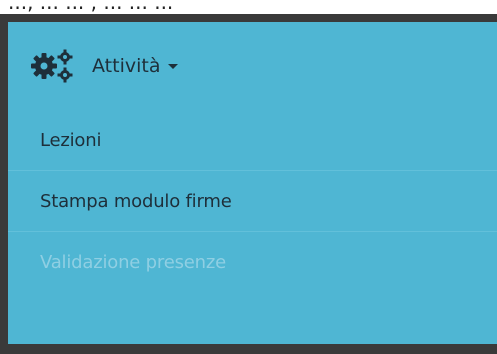 The height and width of the screenshot is (354, 497). I want to click on menu-item-label: Lezioni, so click(71, 140).